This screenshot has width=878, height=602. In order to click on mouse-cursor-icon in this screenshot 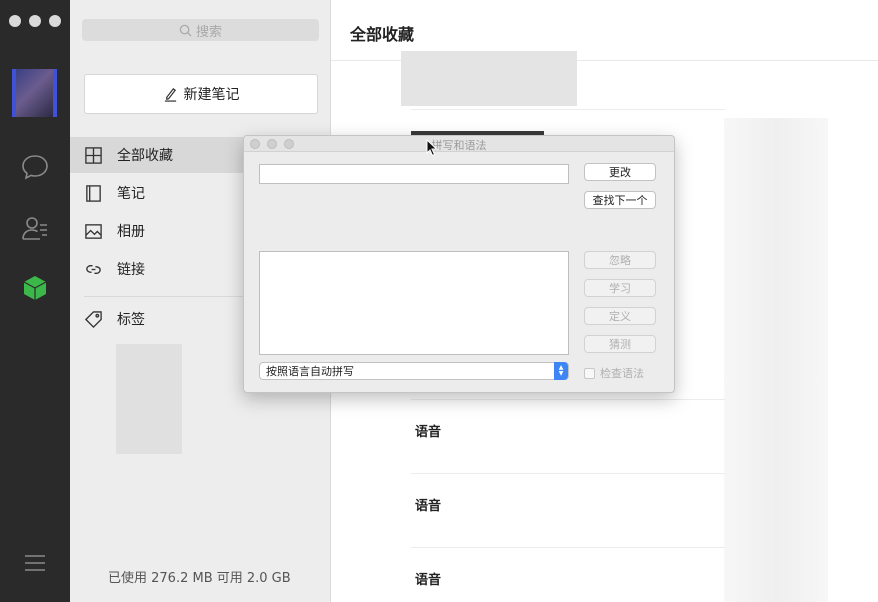, I will do `click(432, 148)`.